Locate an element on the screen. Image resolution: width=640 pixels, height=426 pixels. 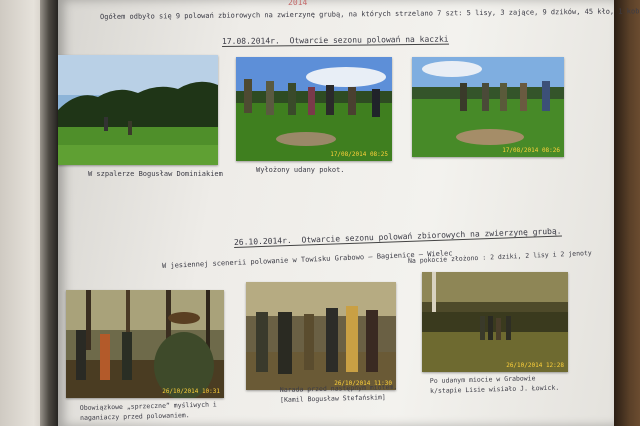
caption-field-walk: W szpalerze Bogusław Dominiakiem is located at coordinates (155, 174).